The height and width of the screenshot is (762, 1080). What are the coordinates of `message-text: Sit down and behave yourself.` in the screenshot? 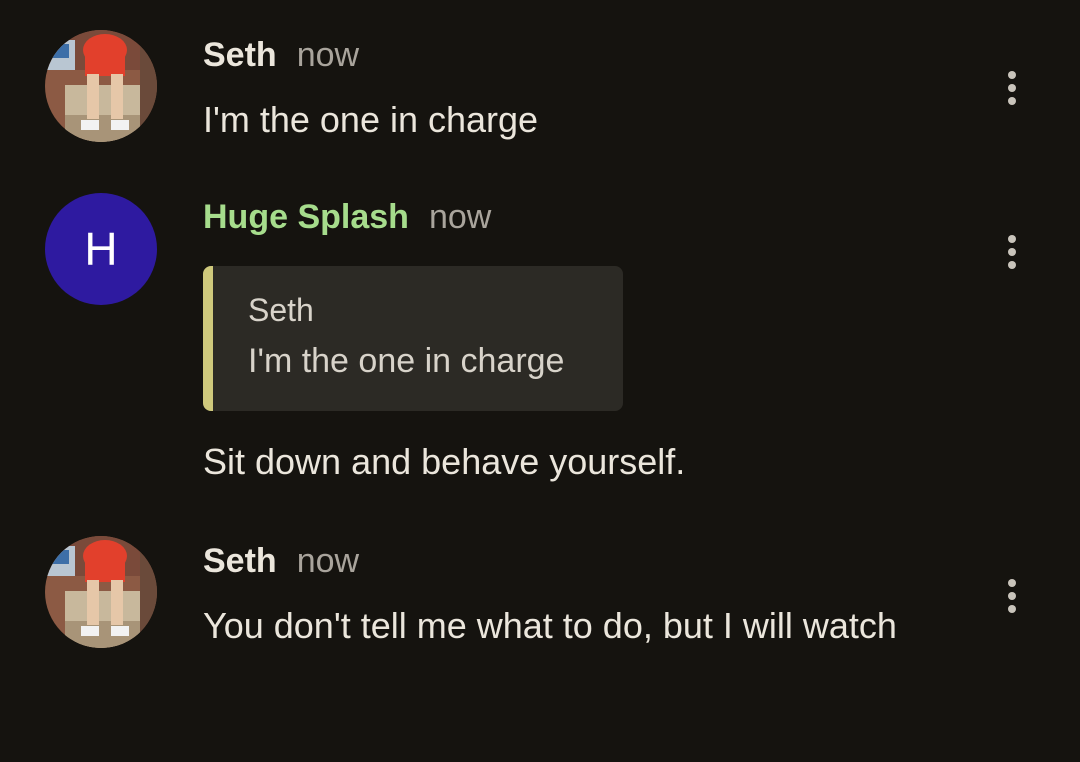 It's located at (444, 461).